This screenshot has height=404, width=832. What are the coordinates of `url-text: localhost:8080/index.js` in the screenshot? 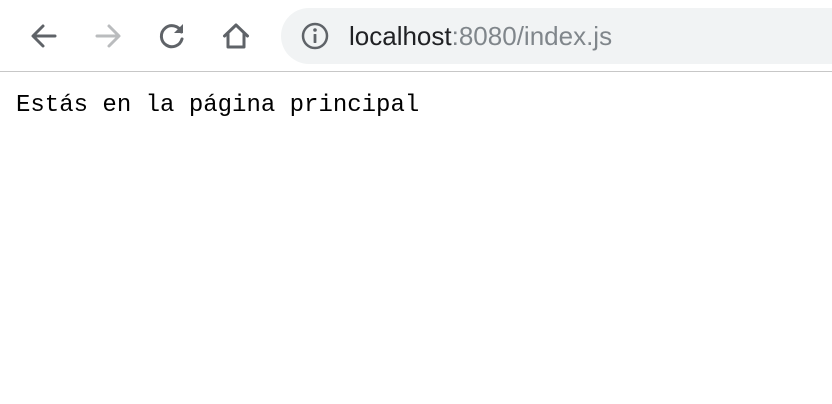 It's located at (480, 36).